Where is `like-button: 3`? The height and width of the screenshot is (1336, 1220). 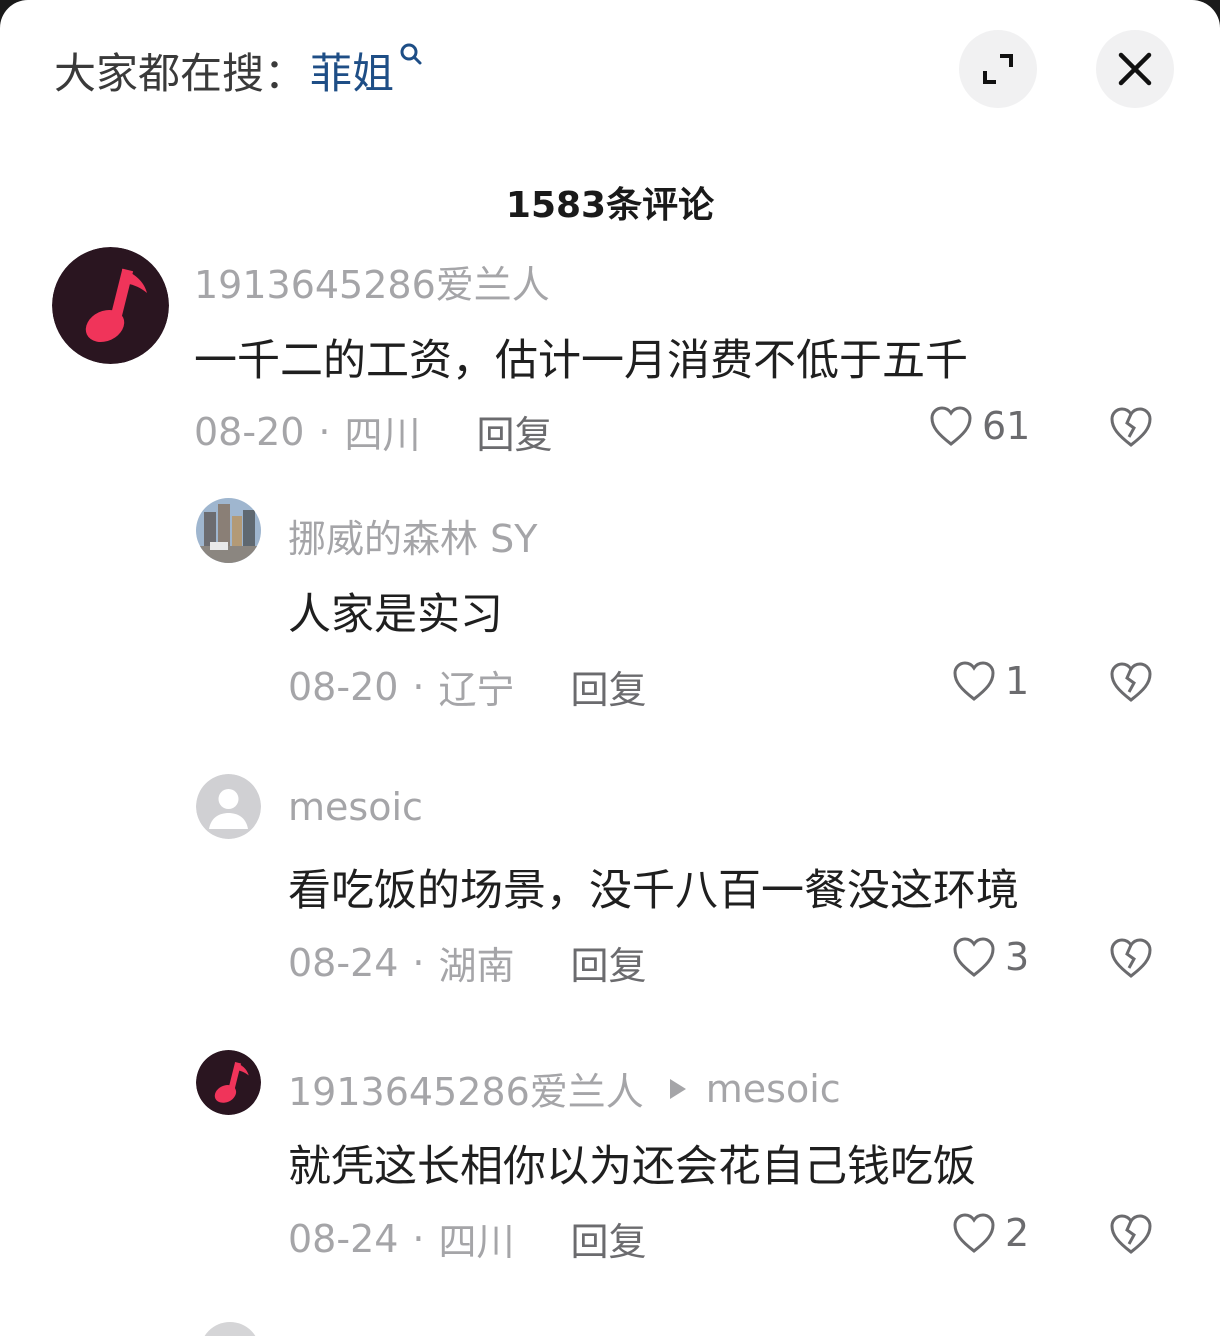 like-button: 3 is located at coordinates (990, 957).